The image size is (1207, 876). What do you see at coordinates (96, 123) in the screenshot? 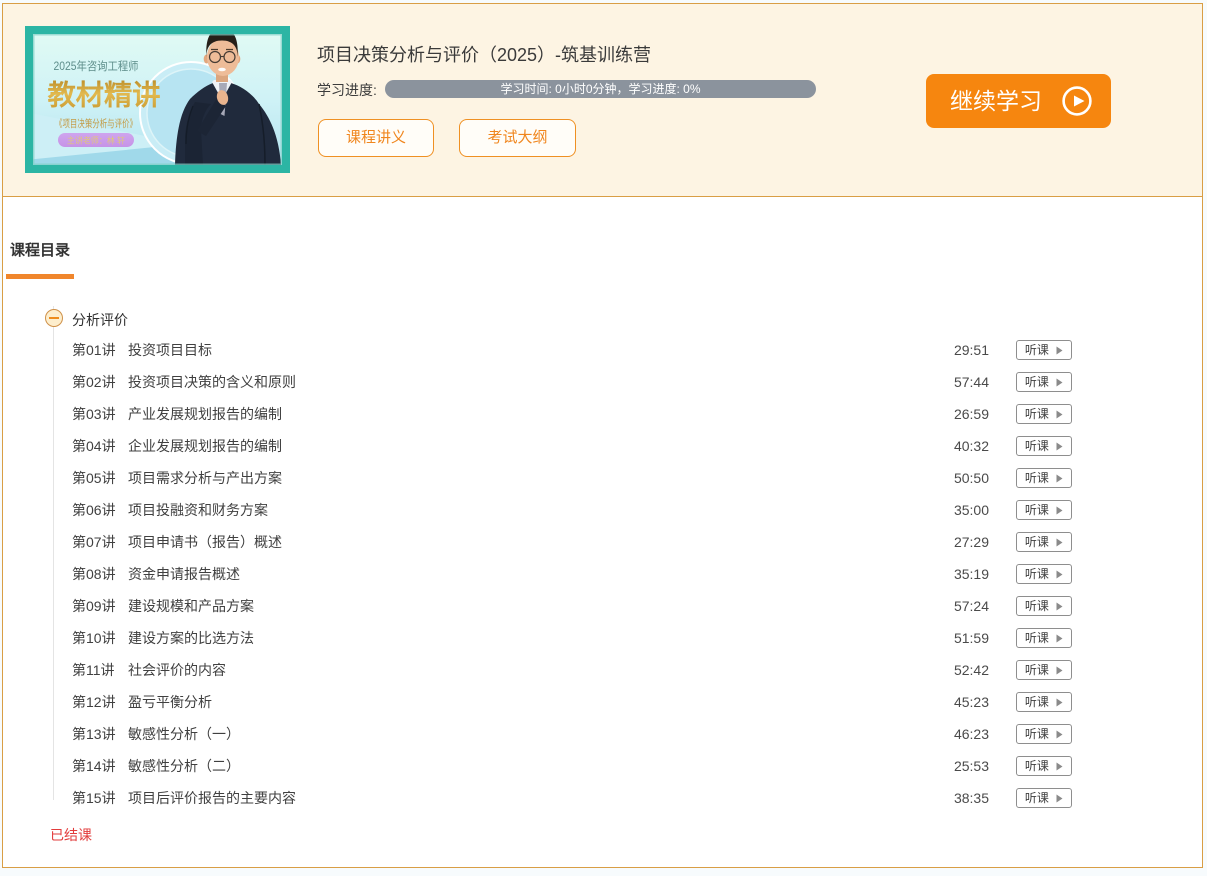
I see `svg-text: 《项目决策分析与评价》` at bounding box center [96, 123].